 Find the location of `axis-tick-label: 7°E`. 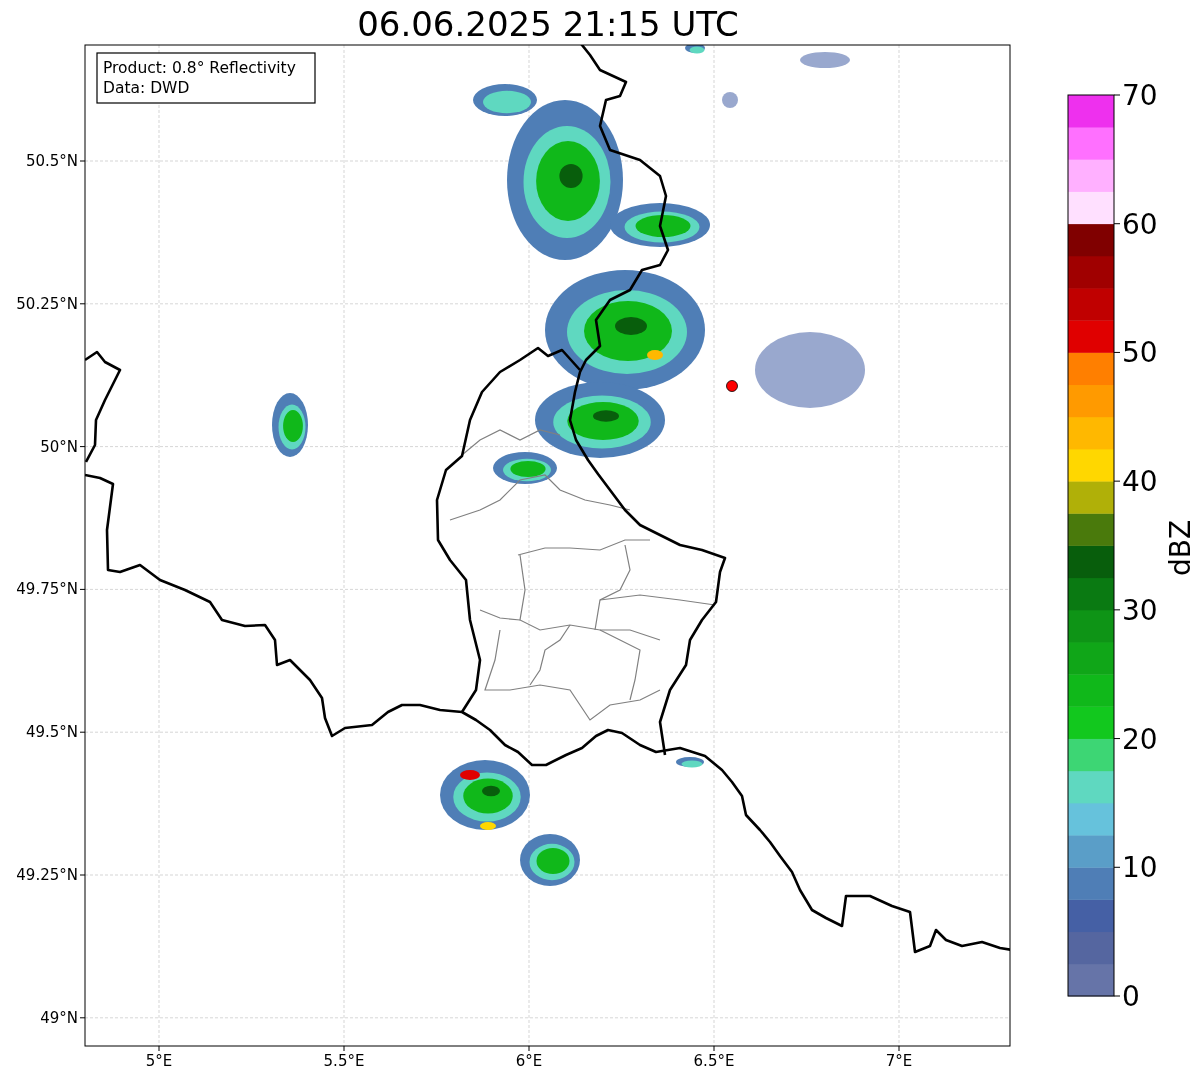

axis-tick-label: 7°E is located at coordinates (899, 1061).